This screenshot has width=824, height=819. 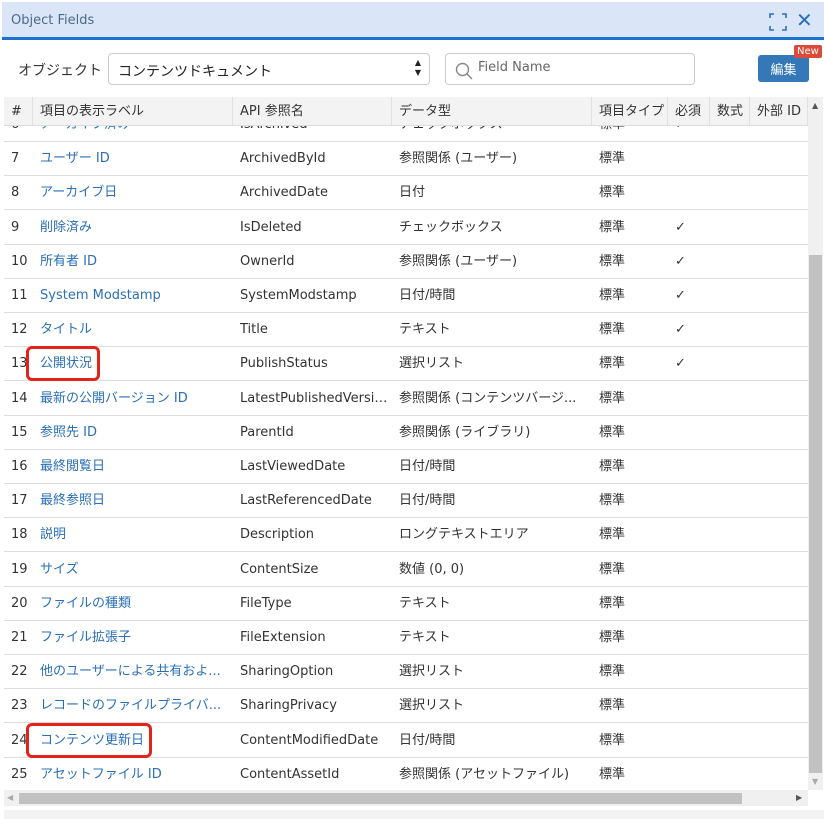 I want to click on horizontal-scroll-thumb, so click(x=380, y=798).